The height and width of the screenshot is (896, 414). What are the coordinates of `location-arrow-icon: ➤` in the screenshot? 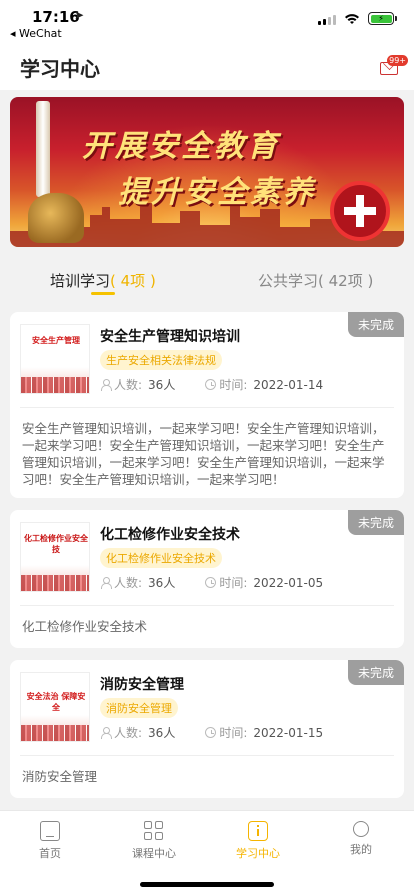 It's located at (79, 15).